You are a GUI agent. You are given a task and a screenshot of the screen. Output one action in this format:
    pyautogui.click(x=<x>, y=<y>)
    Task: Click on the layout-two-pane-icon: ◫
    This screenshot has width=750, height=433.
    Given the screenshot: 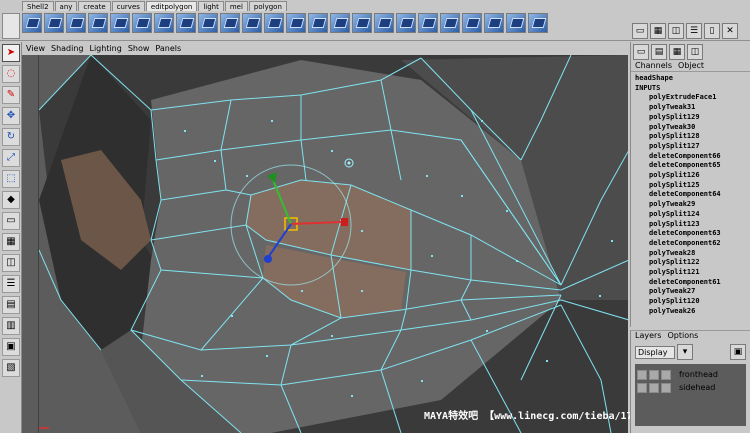 What is the action you would take?
    pyautogui.click(x=11, y=263)
    